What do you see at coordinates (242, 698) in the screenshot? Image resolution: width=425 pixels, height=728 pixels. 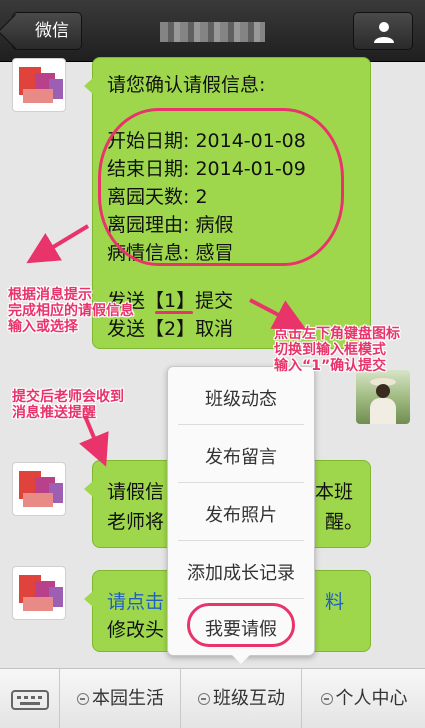 I see `tab-class-interaction: 班级互动` at bounding box center [242, 698].